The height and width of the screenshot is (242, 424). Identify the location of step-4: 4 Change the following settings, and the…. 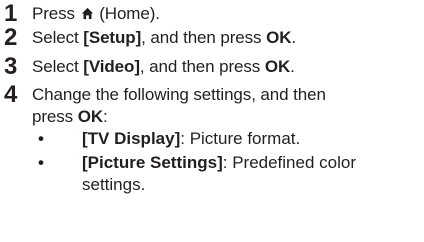
(163, 104).